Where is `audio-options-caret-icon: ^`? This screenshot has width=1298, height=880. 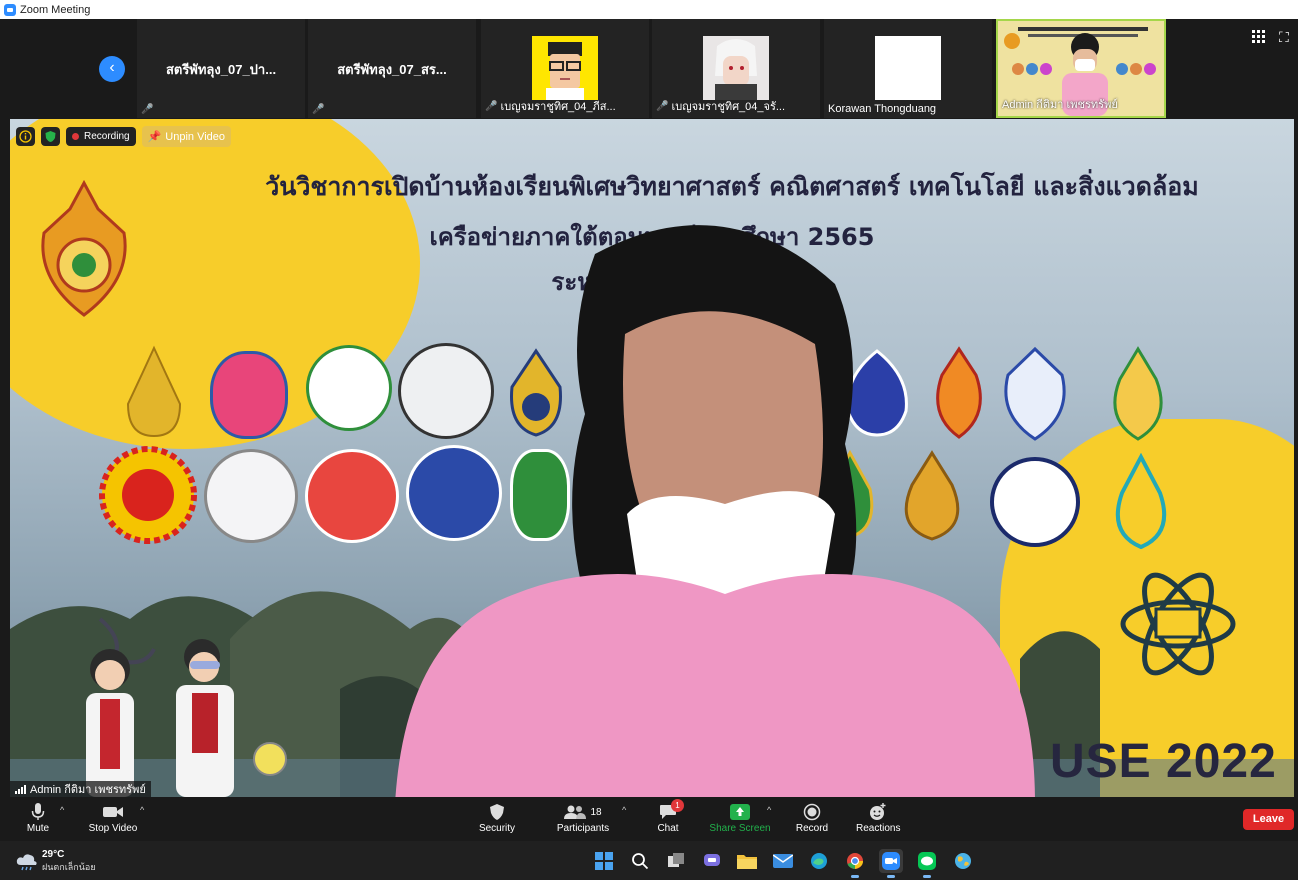
audio-options-caret-icon: ^ is located at coordinates (62, 810).